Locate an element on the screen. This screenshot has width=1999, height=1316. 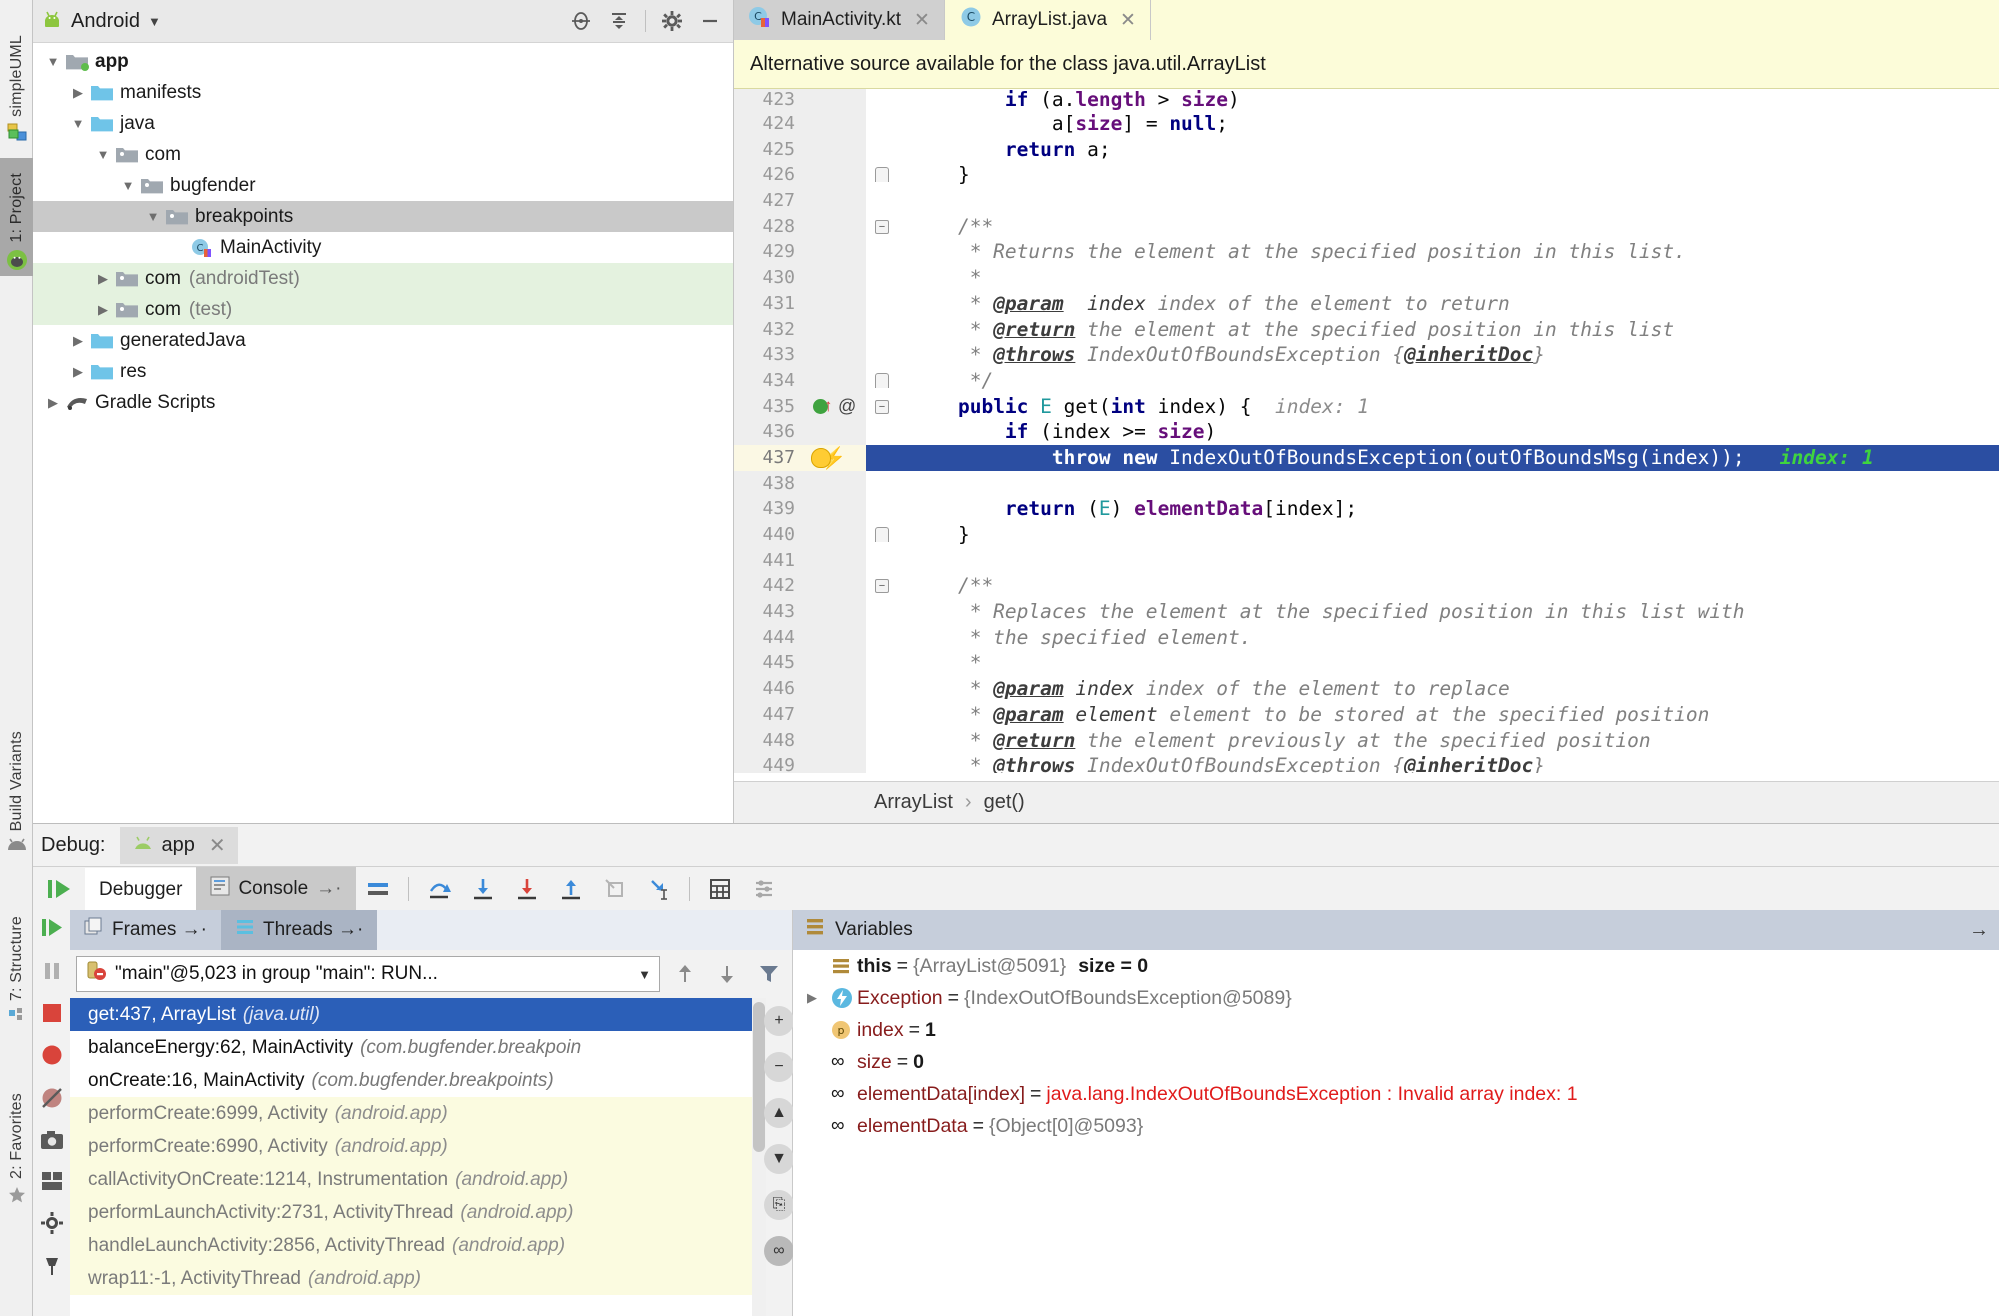
breadcrumb-item-method: get() is located at coordinates (1004, 802).